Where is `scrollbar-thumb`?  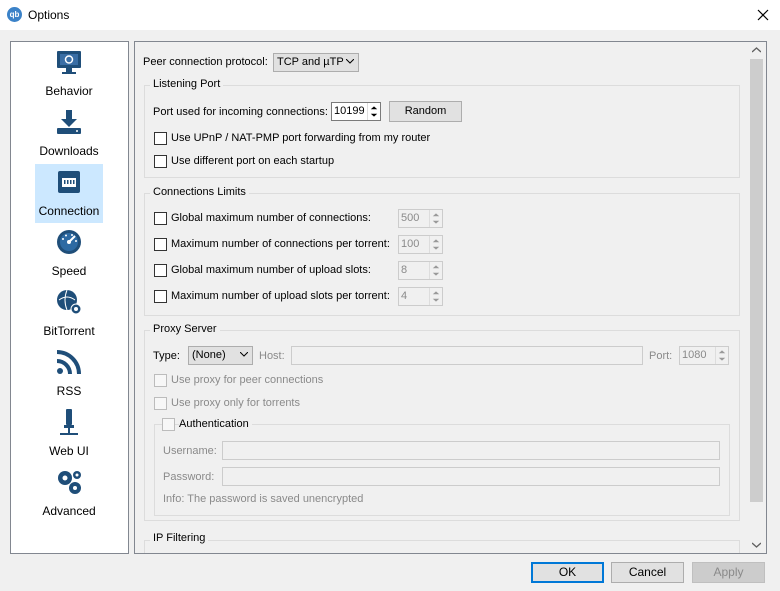 scrollbar-thumb is located at coordinates (756, 280).